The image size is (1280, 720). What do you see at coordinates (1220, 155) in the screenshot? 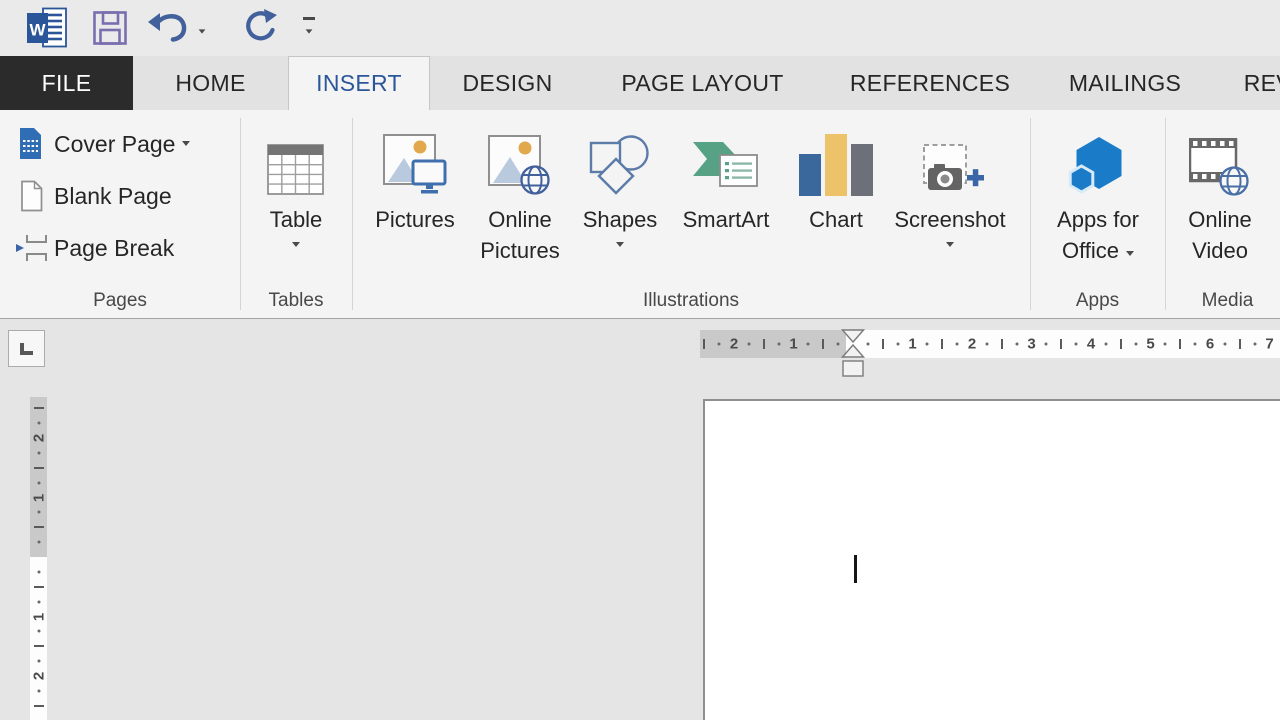
I see `online-video-icon` at bounding box center [1220, 155].